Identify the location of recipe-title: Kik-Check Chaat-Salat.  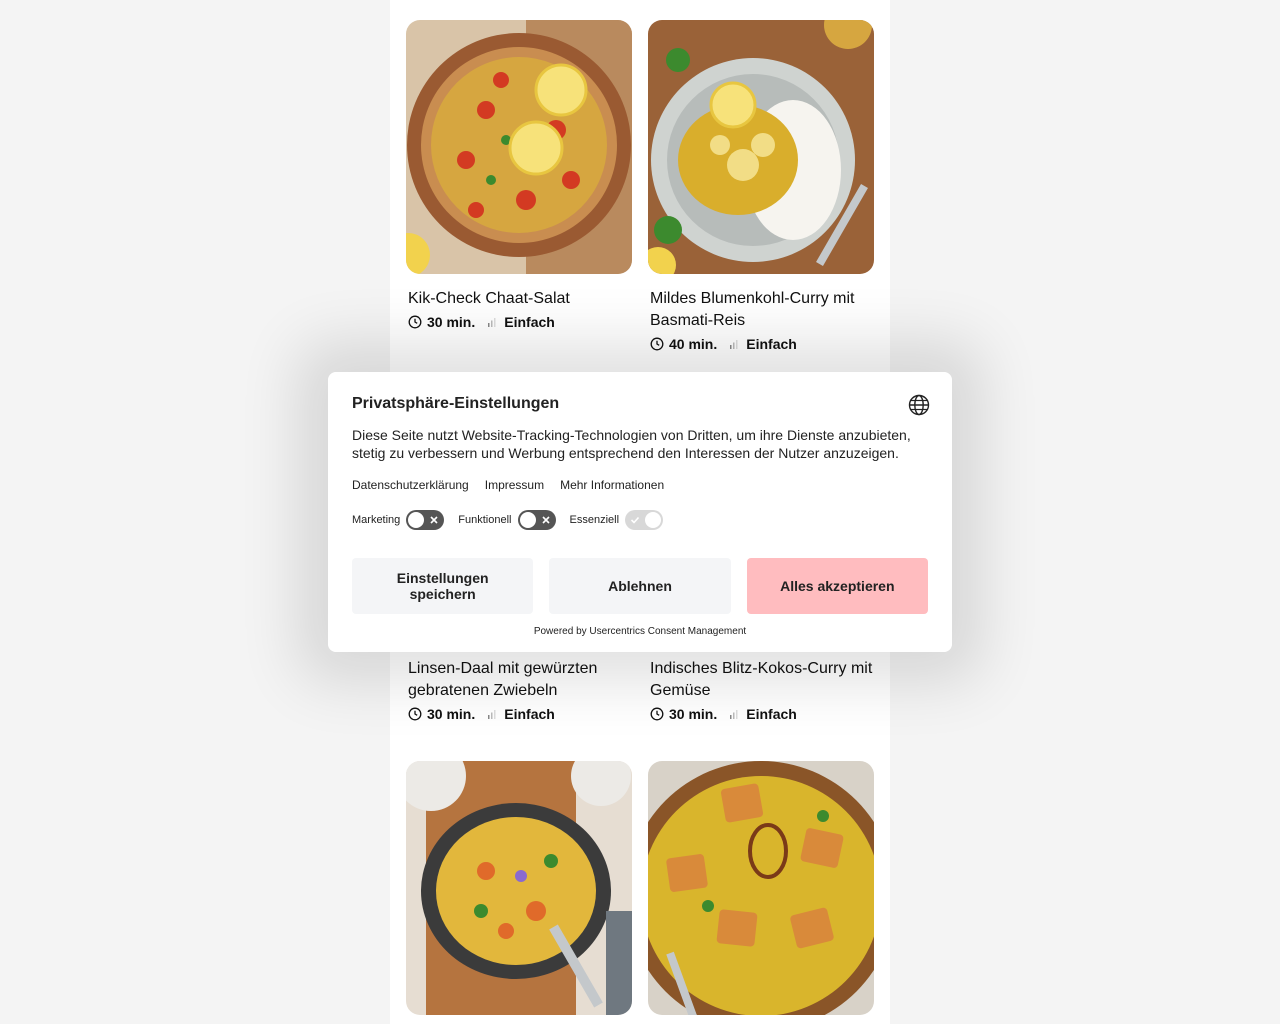
(519, 299).